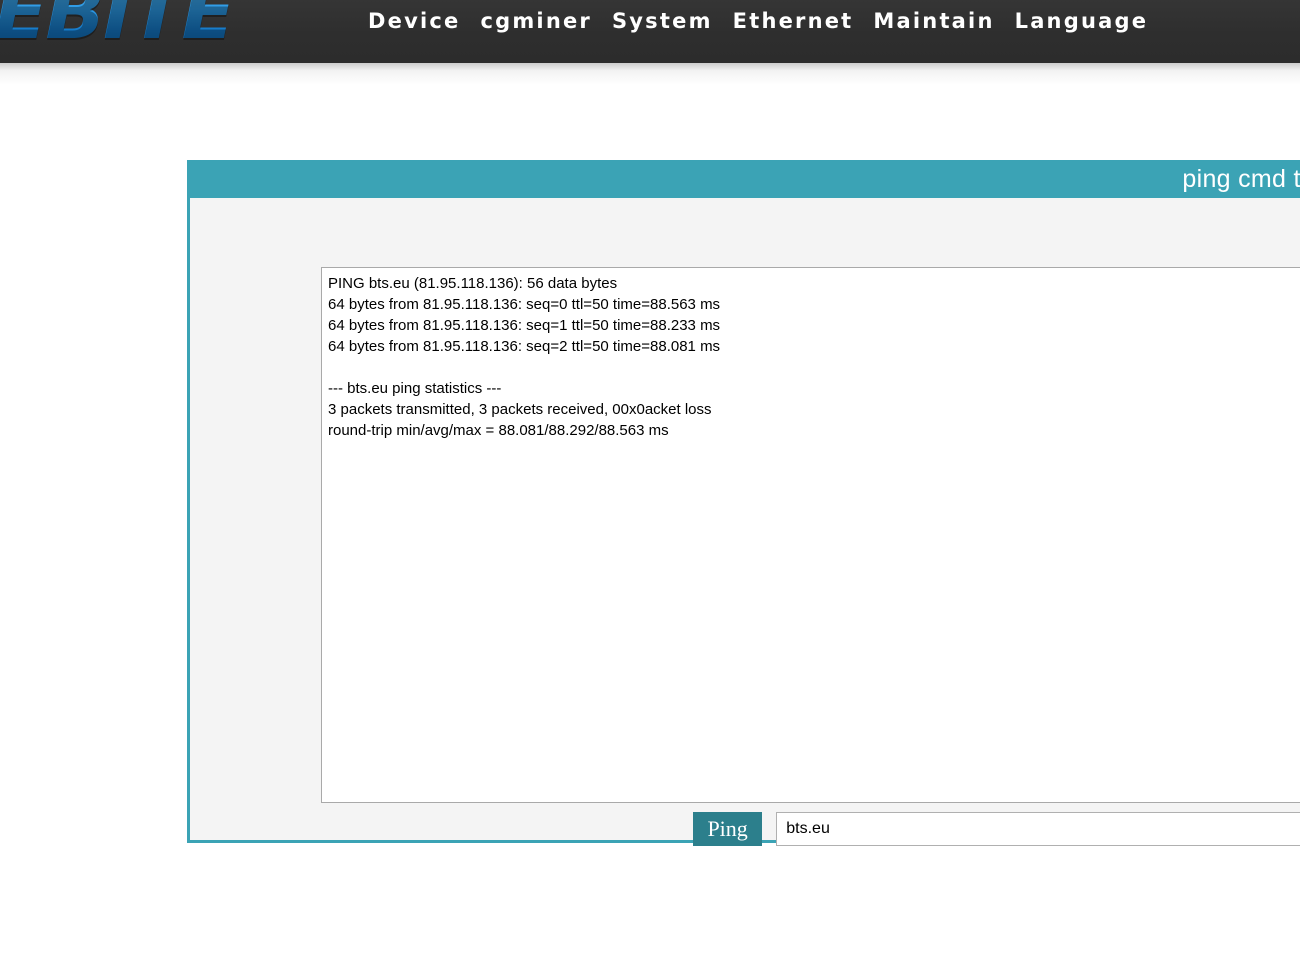 The image size is (1300, 967). Describe the element at coordinates (745, 179) in the screenshot. I see `panel-header: ping cmd test` at that location.